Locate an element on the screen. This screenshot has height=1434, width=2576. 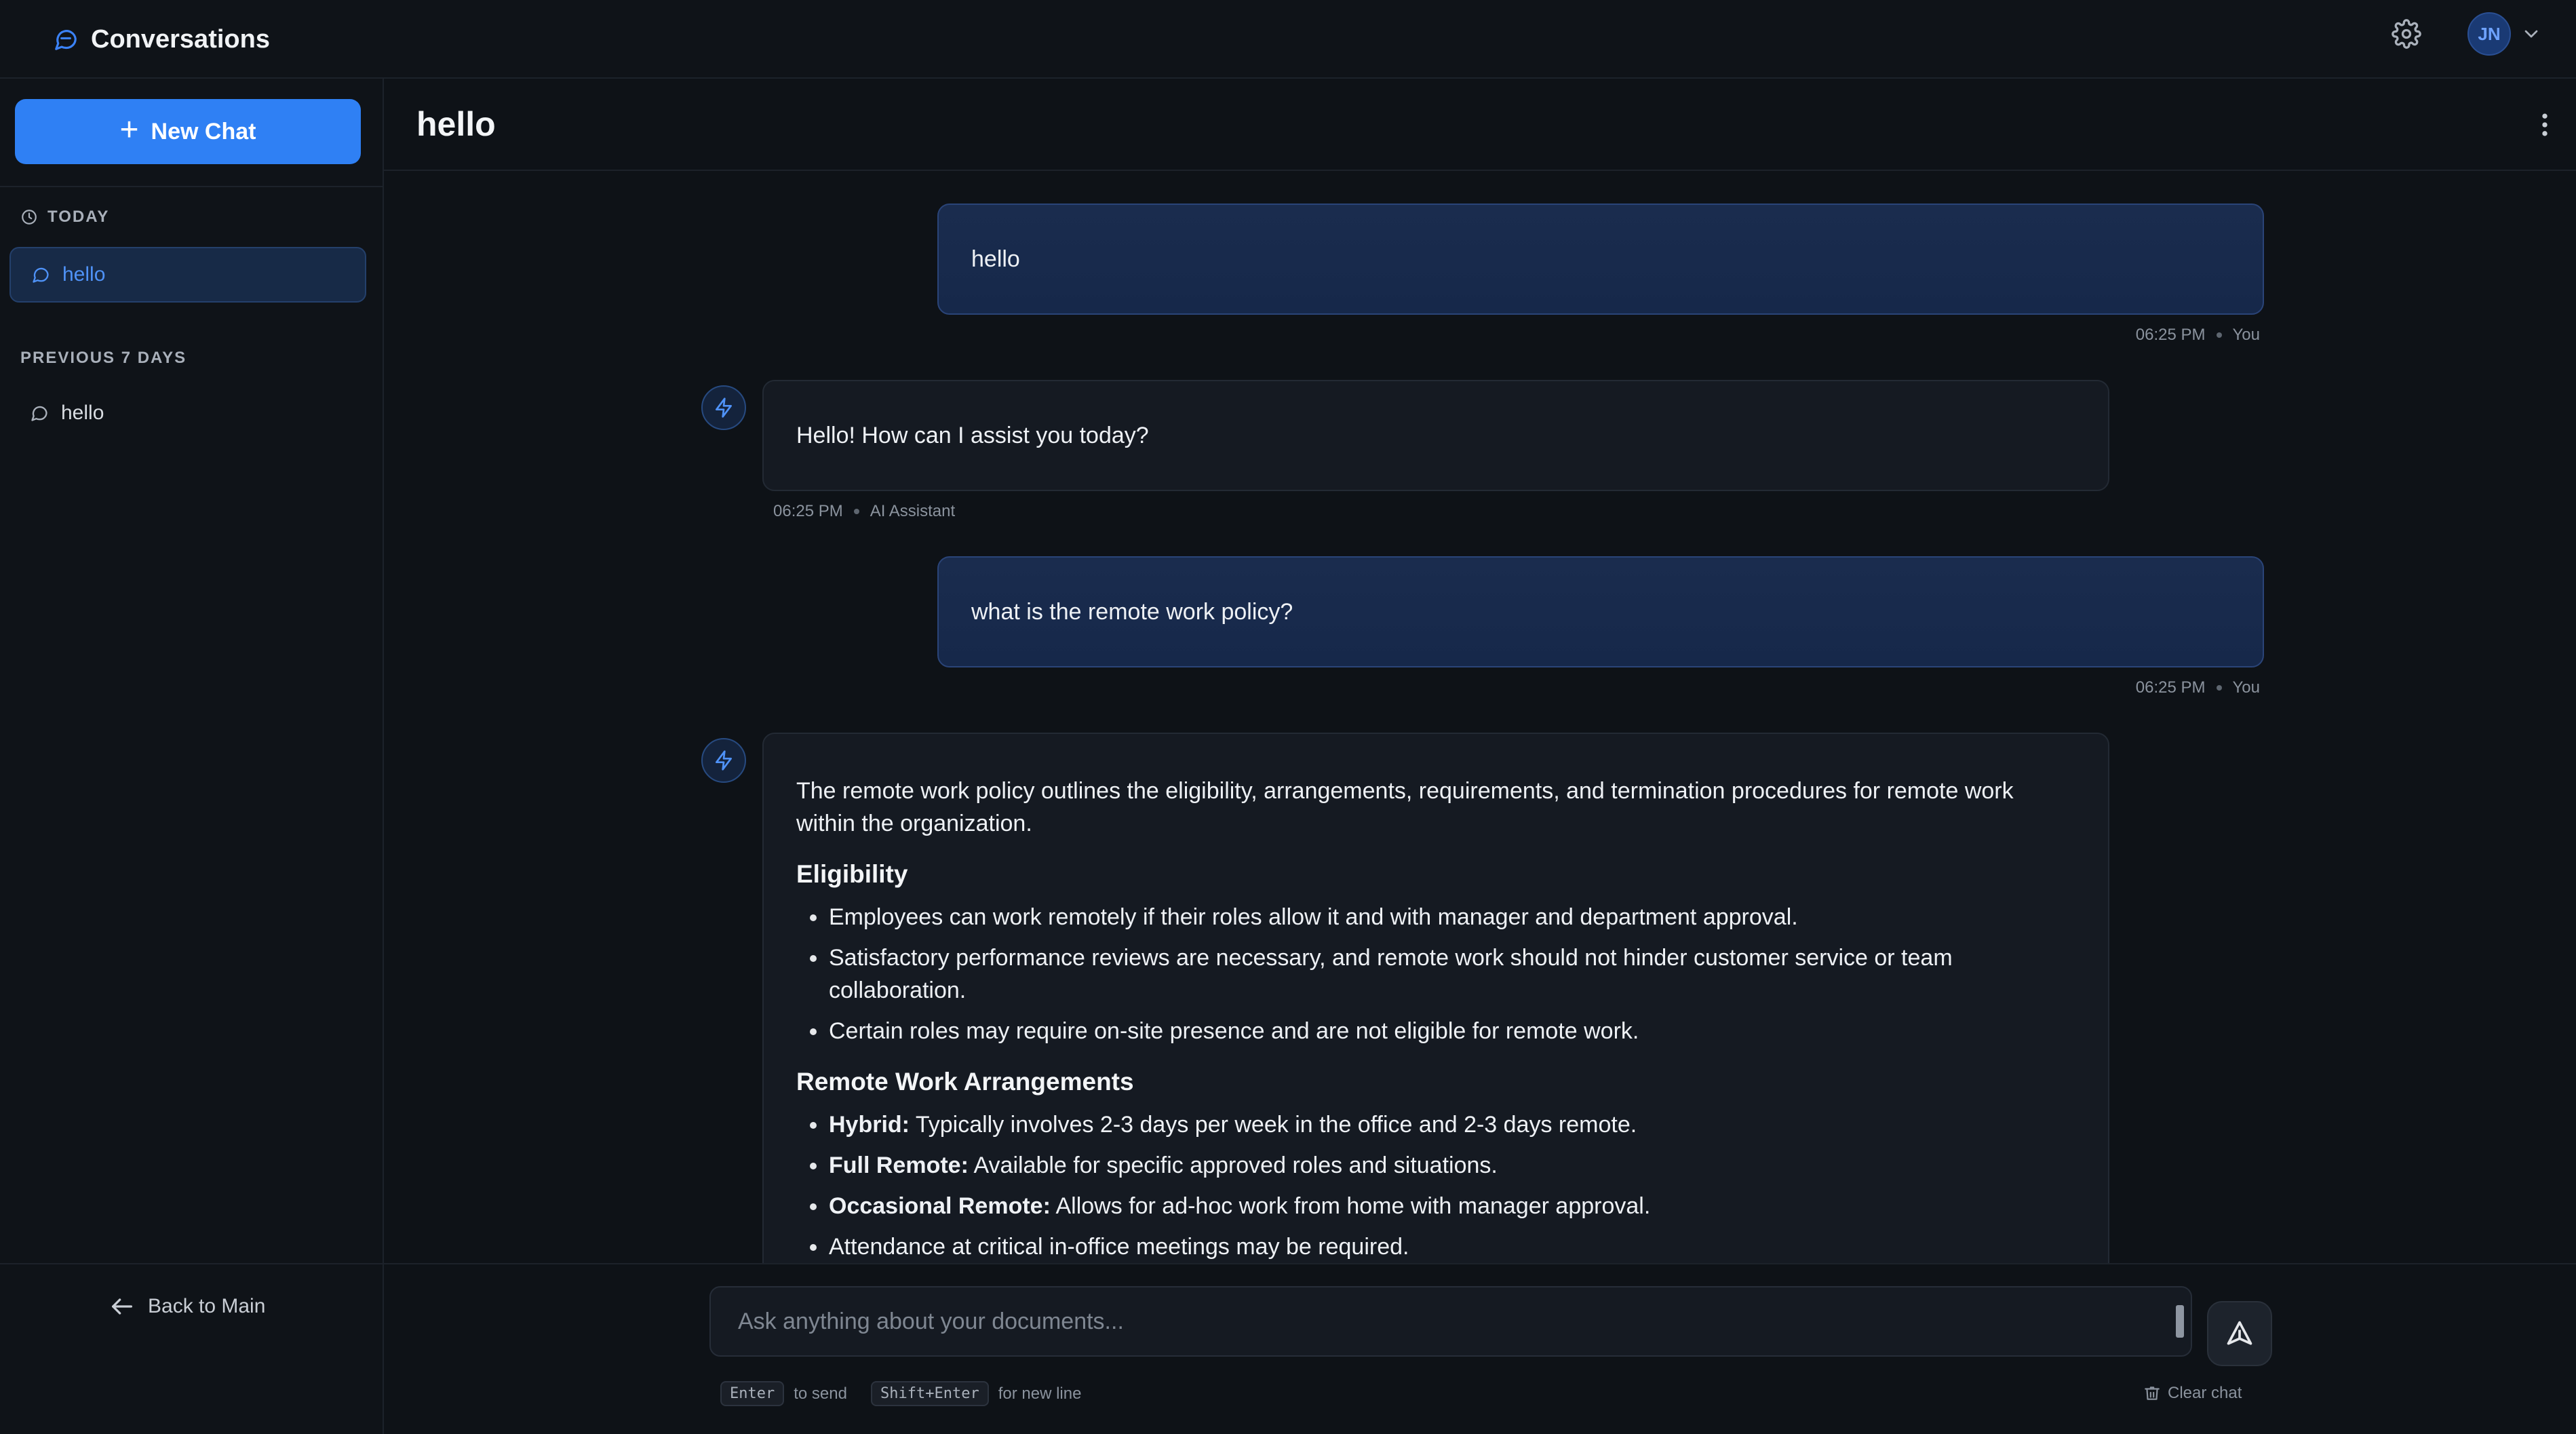
composer-divider is located at coordinates (1480, 1263).